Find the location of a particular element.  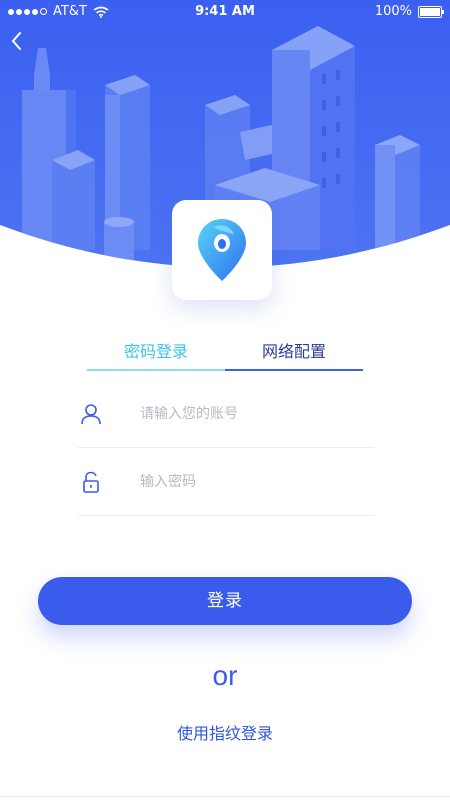

back-button is located at coordinates (17, 41).